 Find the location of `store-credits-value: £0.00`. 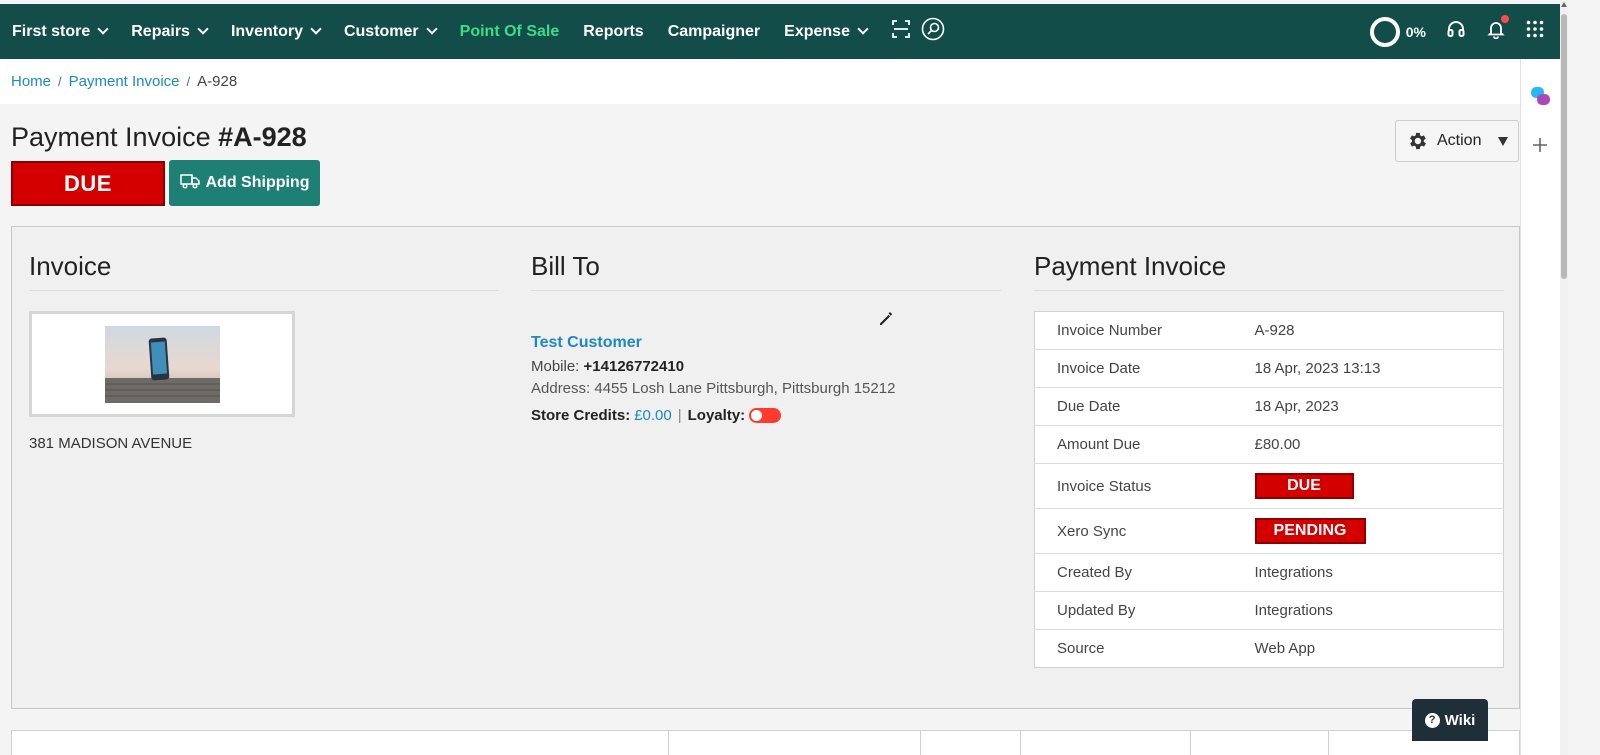

store-credits-value: £0.00 is located at coordinates (653, 415).